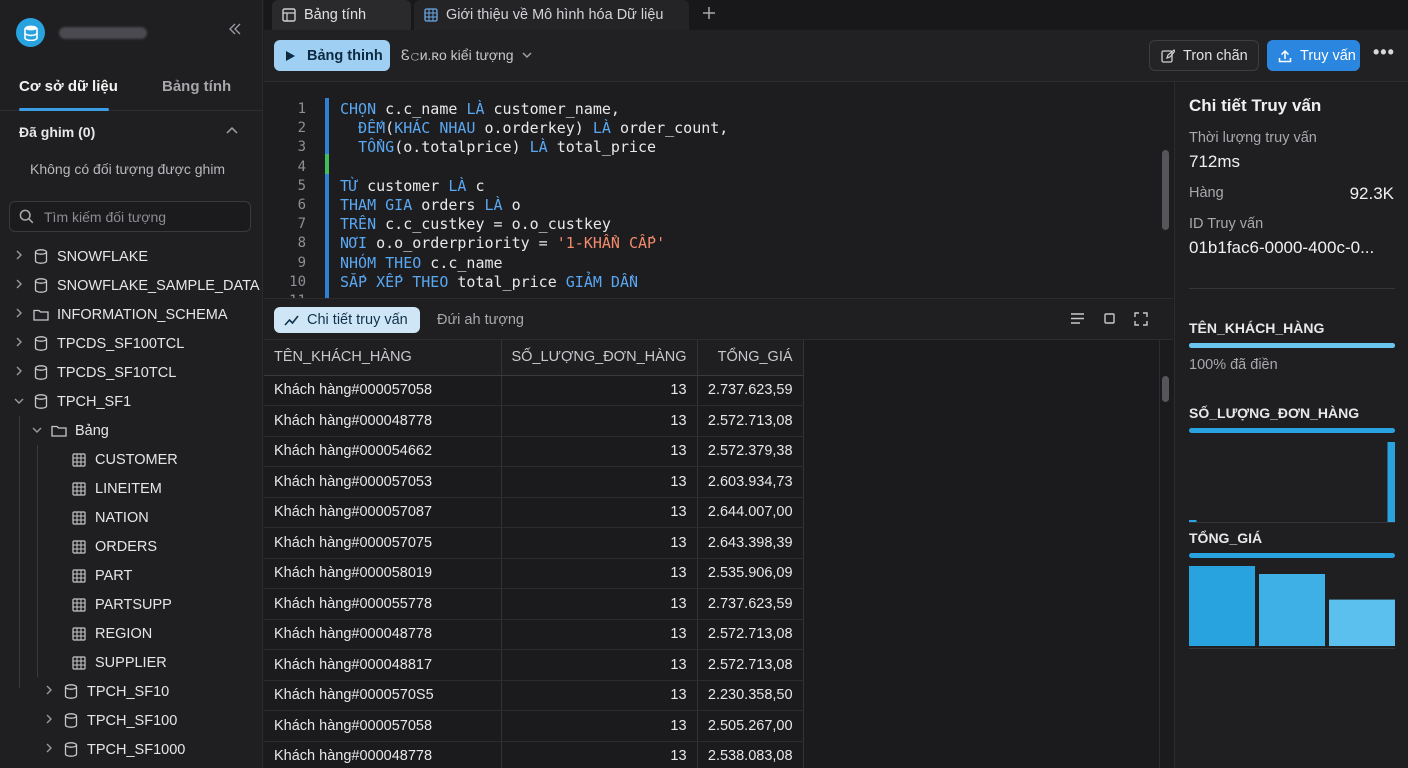  Describe the element at coordinates (534, 543) in the screenshot. I see `table-row: Khách hàng#000057075 13 2.643.398,39` at that location.